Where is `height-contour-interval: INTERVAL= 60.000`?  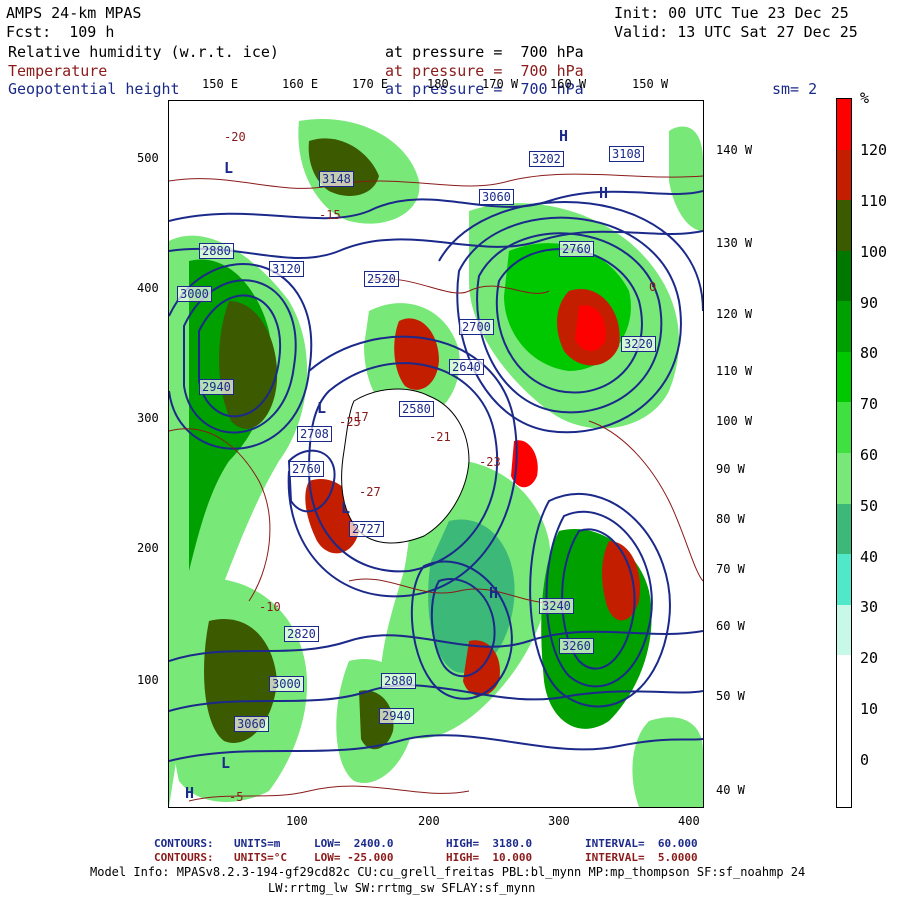 height-contour-interval: INTERVAL= 60.000 is located at coordinates (641, 843).